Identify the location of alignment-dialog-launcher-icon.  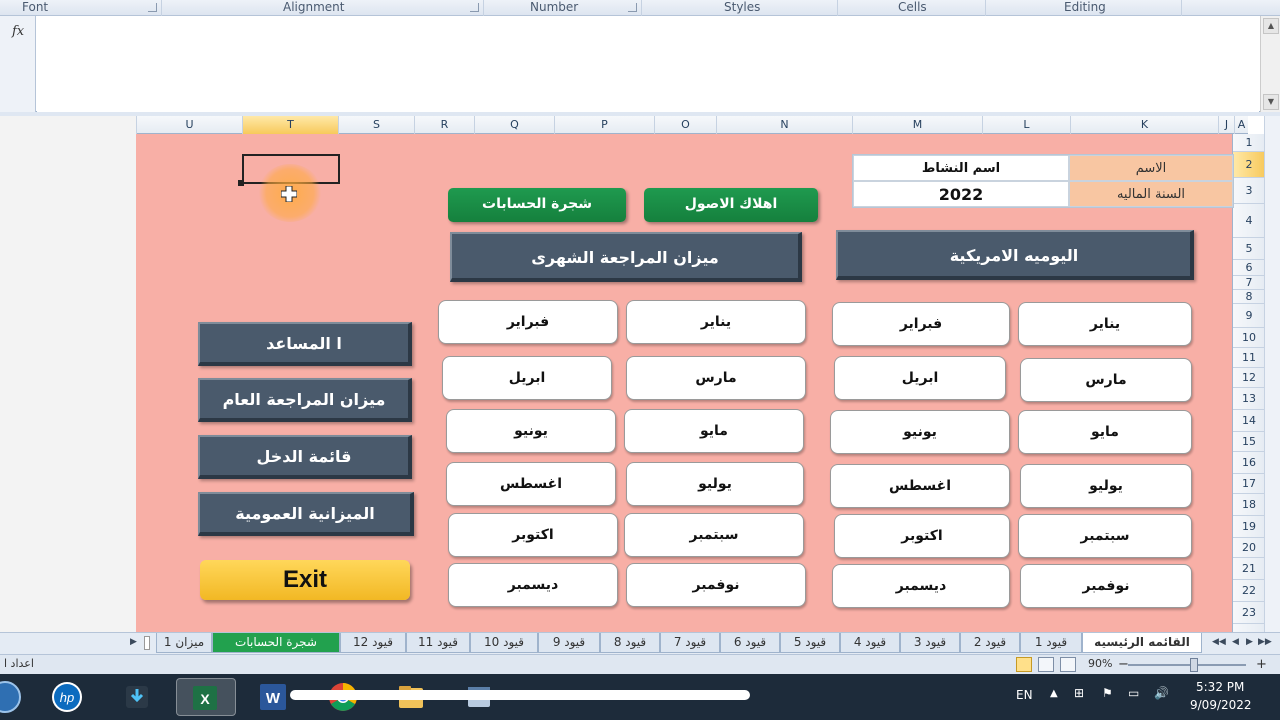
(474, 7).